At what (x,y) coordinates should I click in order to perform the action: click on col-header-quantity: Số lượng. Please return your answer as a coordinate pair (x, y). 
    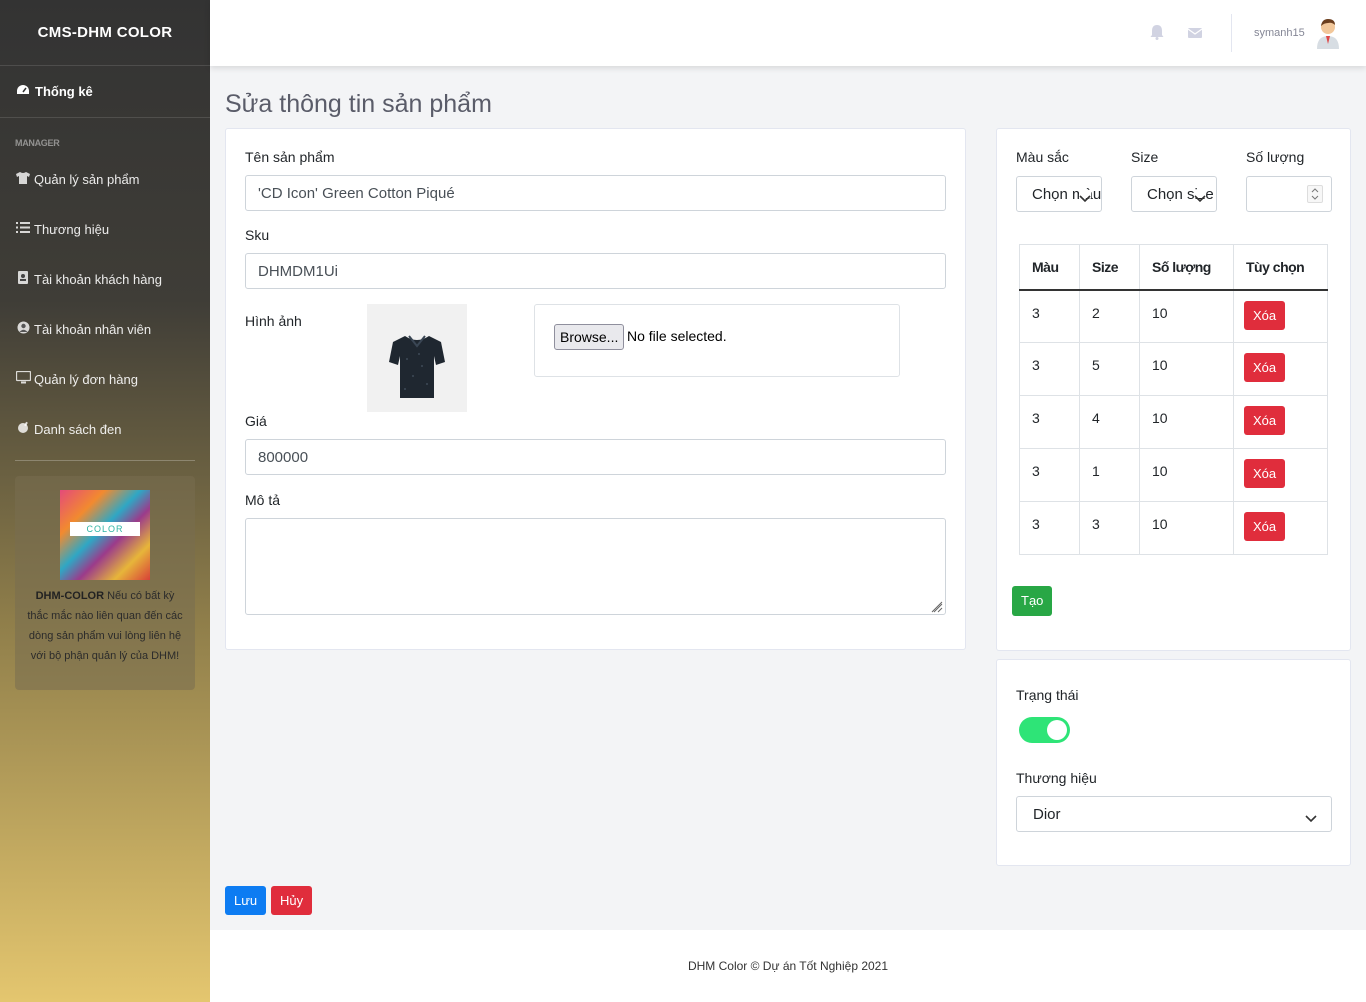
    Looking at the image, I should click on (1186, 267).